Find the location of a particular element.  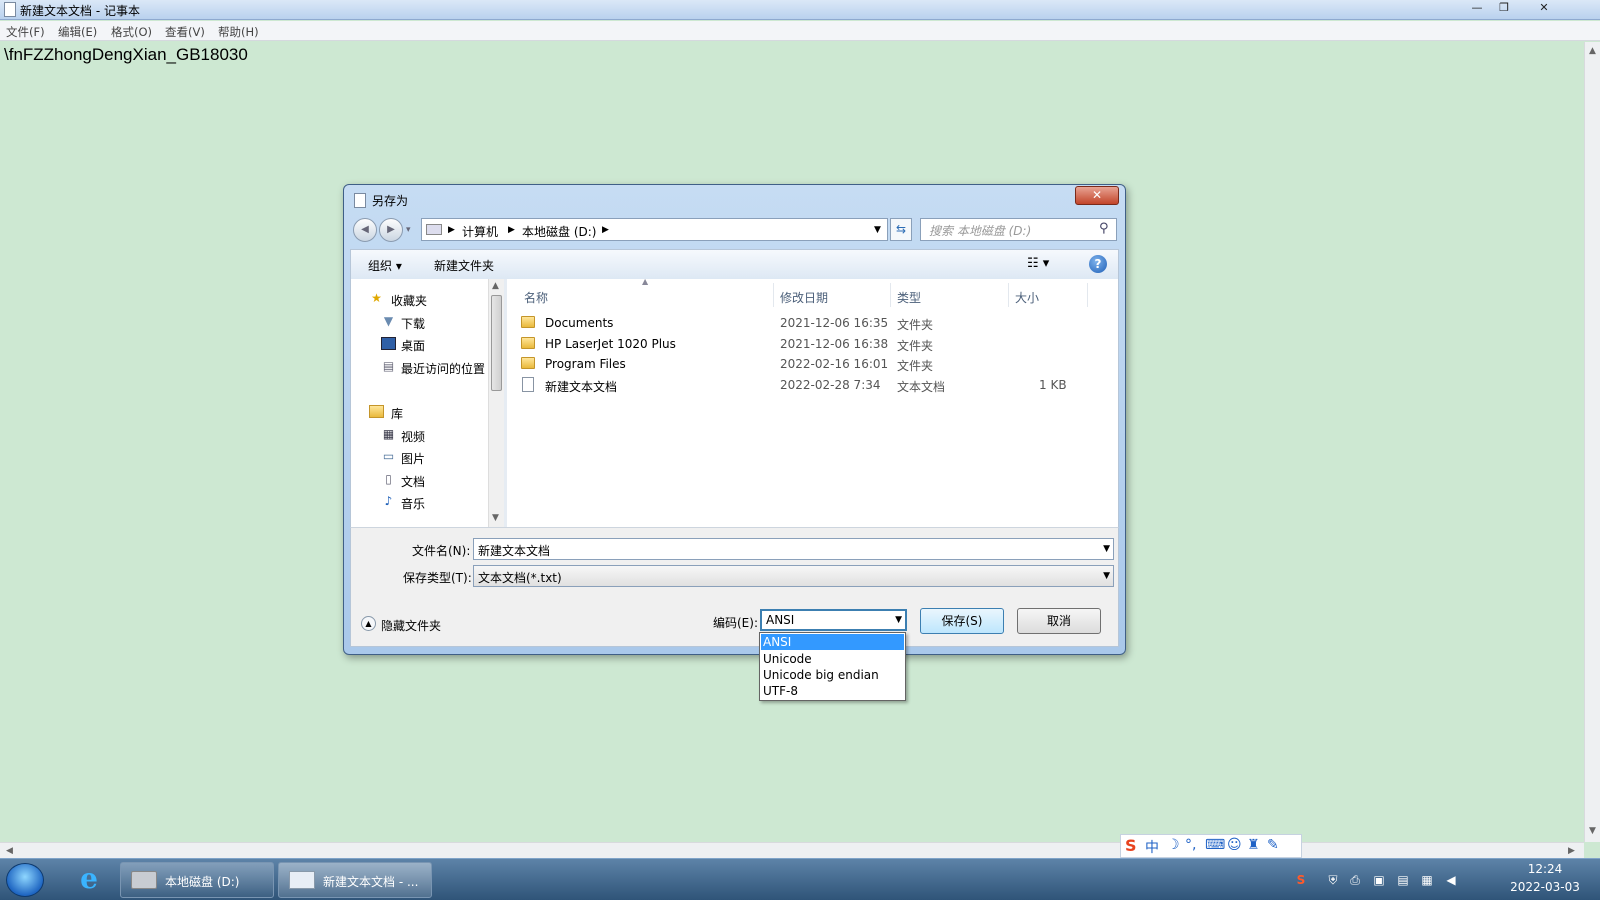

column-size: 大小 is located at coordinates (1027, 297).